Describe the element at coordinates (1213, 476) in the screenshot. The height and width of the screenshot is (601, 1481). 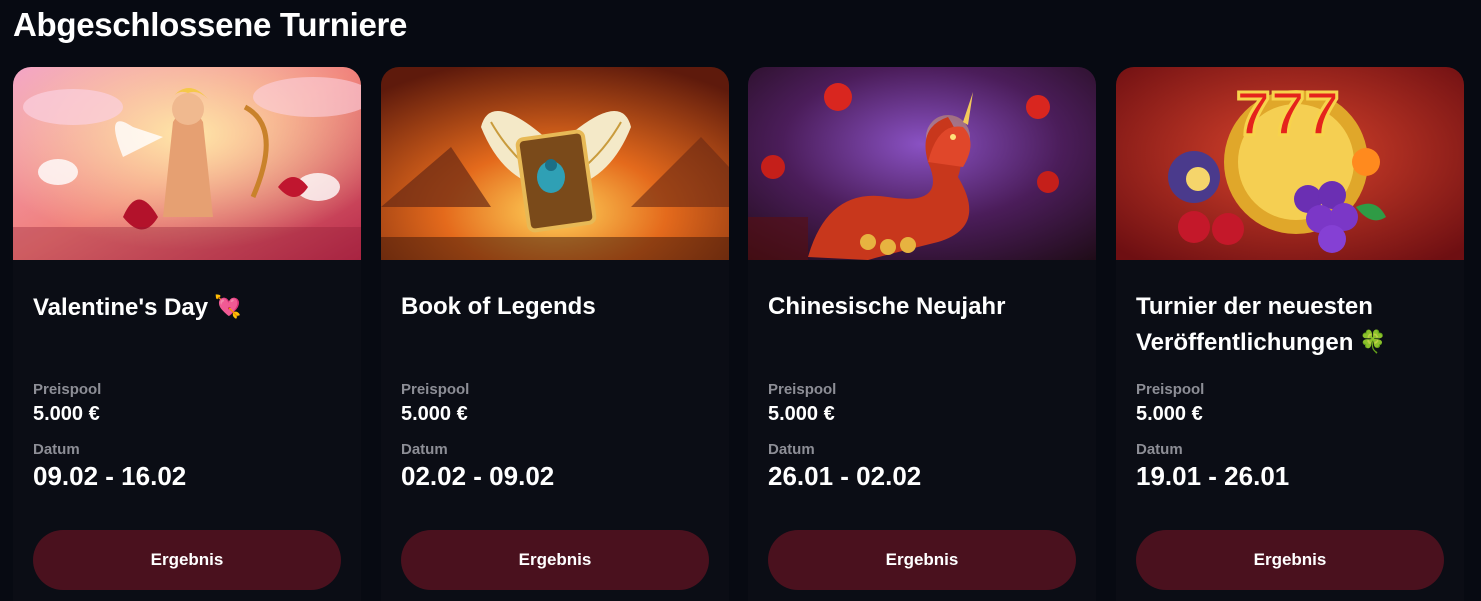
I see `date-value: 19.01 - 26.01` at that location.